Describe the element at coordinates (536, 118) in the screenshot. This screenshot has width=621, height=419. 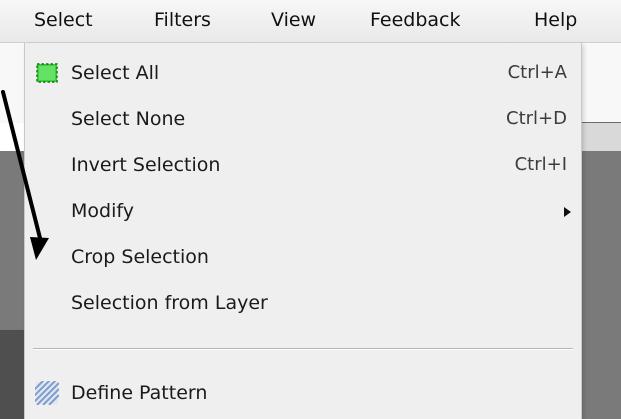
I see `menu-item-shortcut: Ctrl+D` at that location.